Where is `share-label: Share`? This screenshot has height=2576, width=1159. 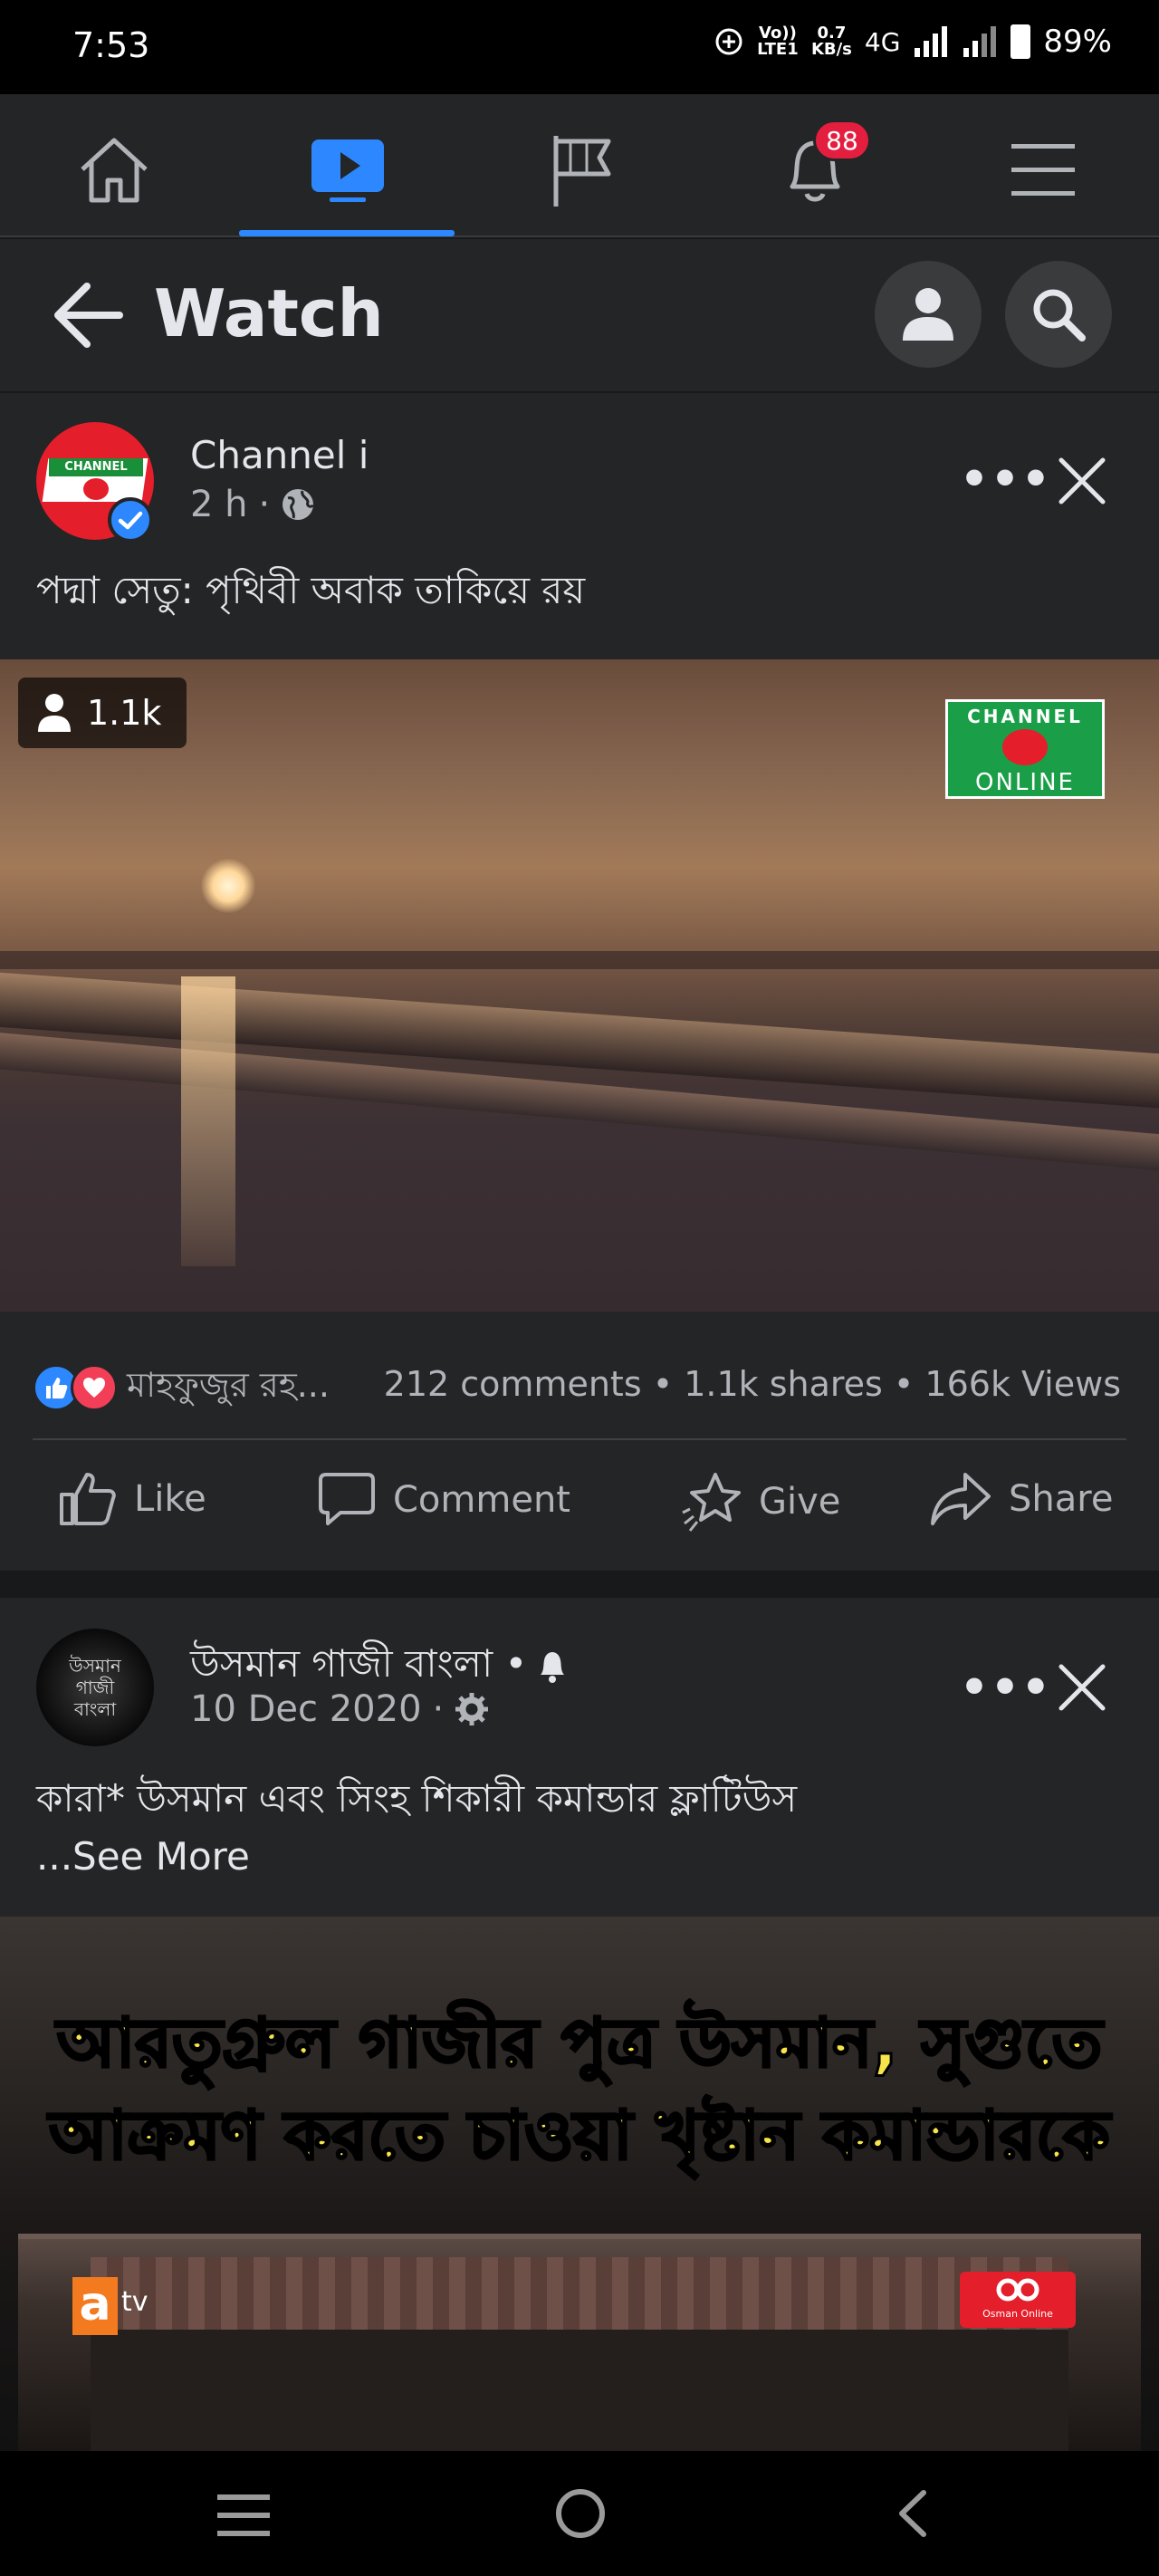 share-label: Share is located at coordinates (1062, 1499).